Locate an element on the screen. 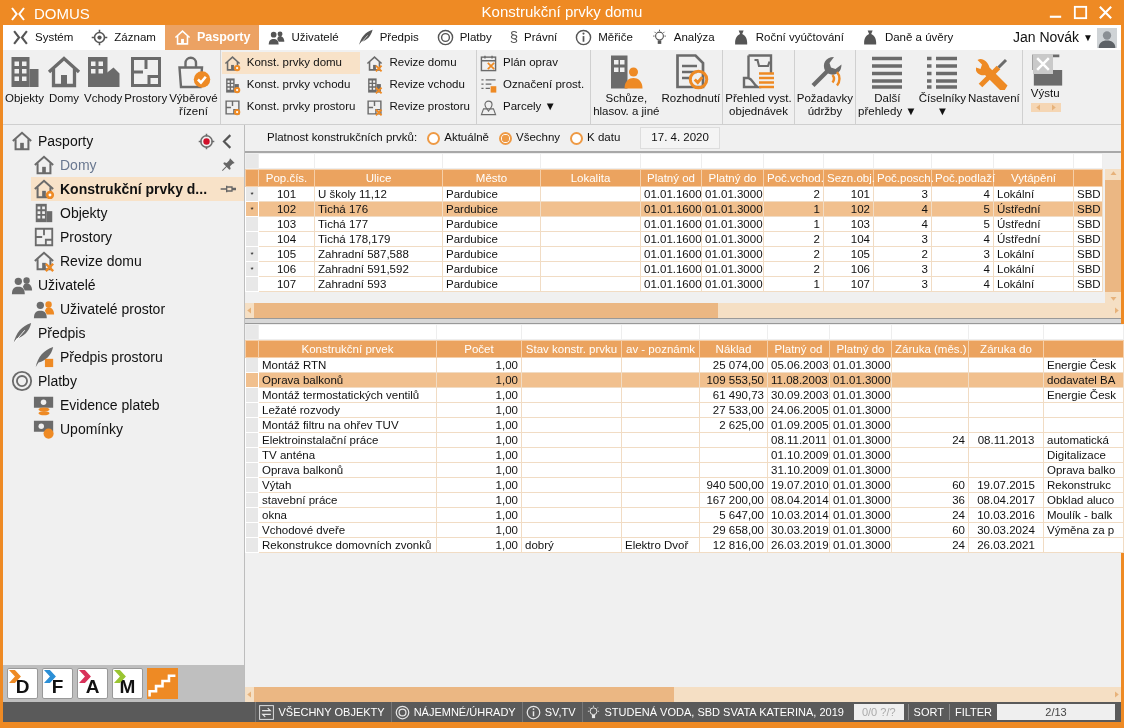  table-row: * 102 Tichá 176 Pardubice 01.01.1600 01.01.3000 1 102 4 5 Ústřední SBD is located at coordinates (674, 209).